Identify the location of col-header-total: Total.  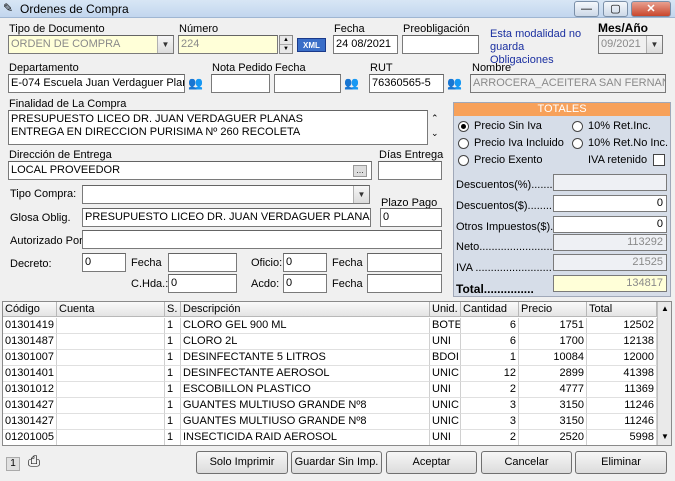
(622, 309).